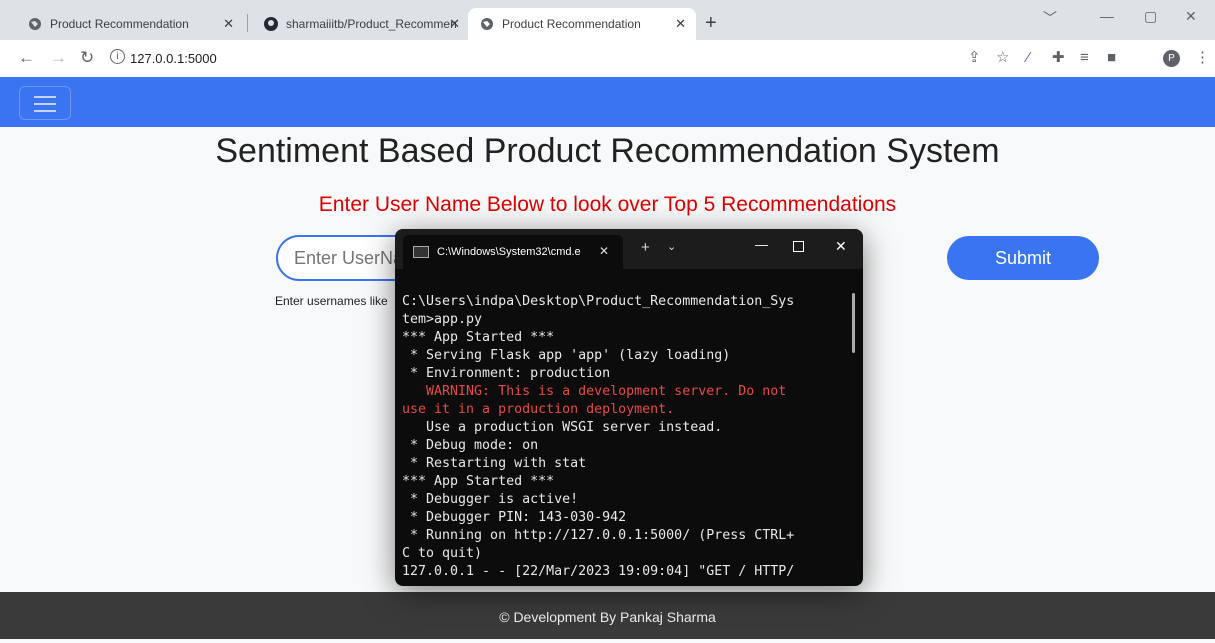  I want to click on new-tab-button: +, so click(711, 23).